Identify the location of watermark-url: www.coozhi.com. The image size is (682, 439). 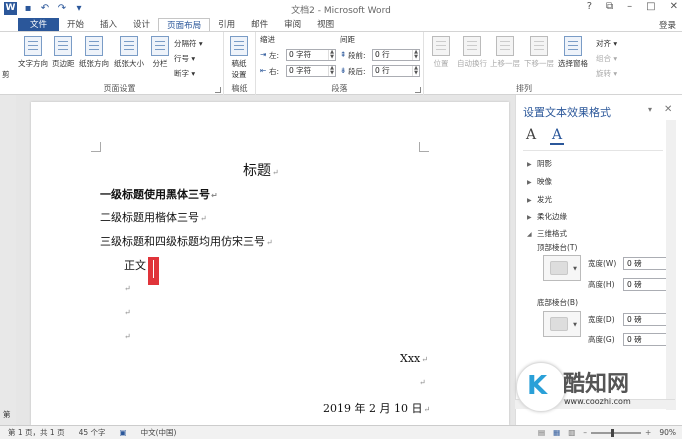
(597, 401).